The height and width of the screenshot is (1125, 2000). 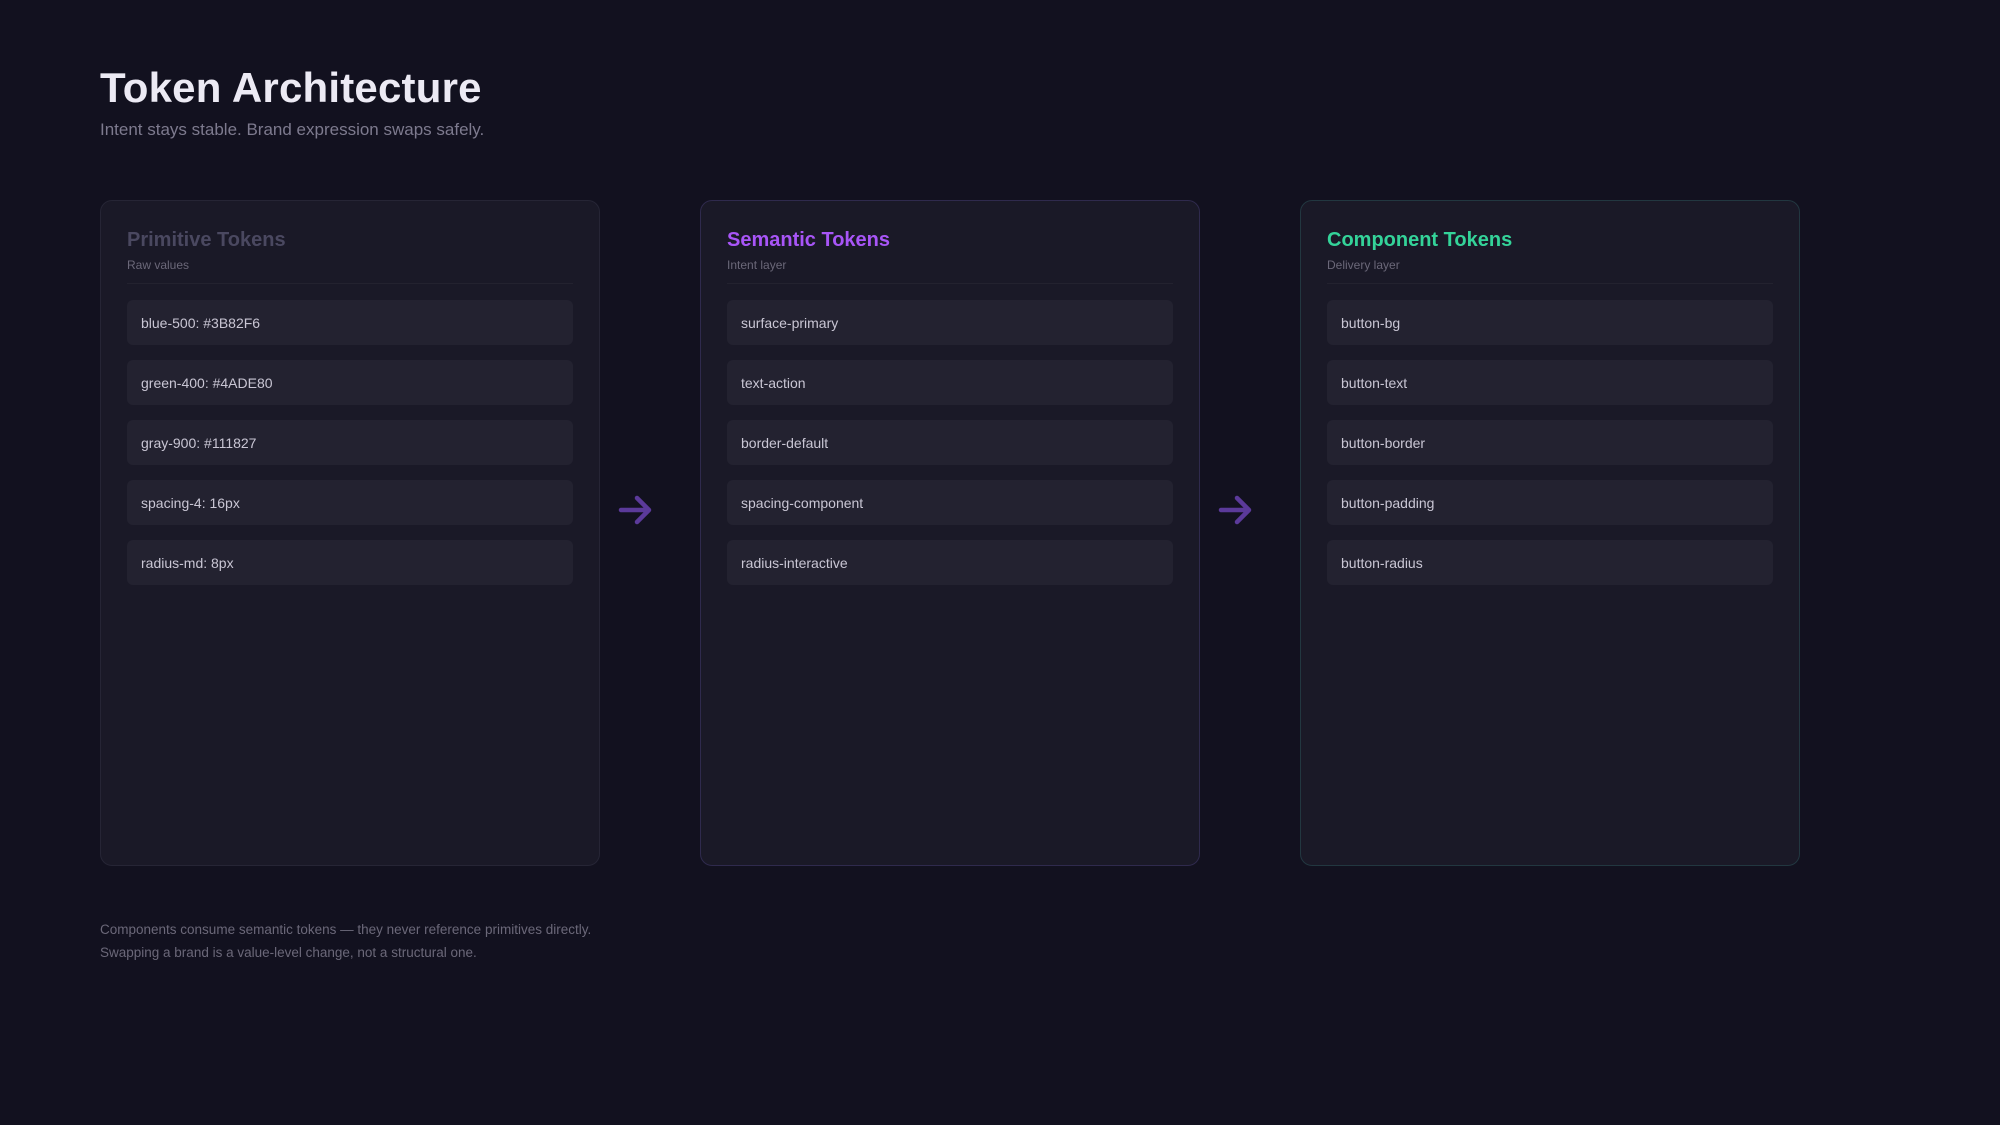 I want to click on token-item: button-text, so click(x=1550, y=382).